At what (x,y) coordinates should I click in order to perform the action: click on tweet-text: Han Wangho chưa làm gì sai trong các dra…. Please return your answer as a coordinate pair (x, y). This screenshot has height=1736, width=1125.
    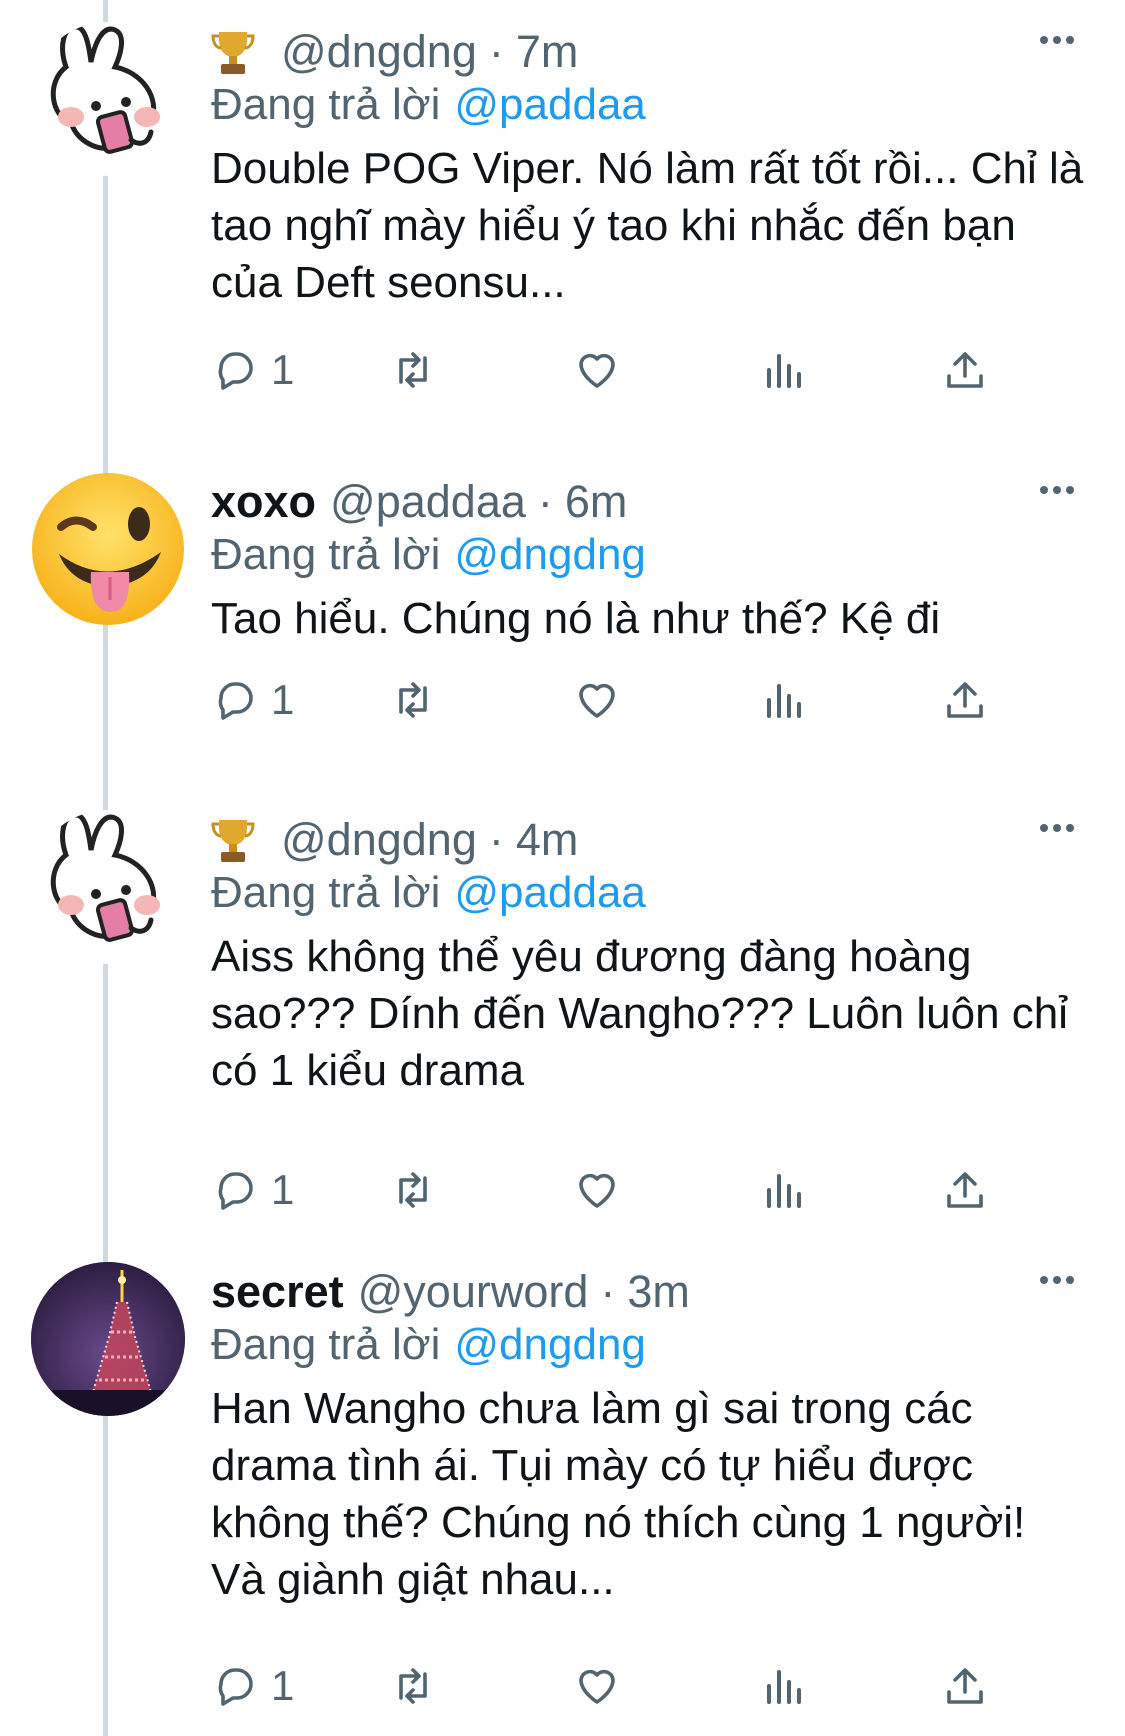
    Looking at the image, I should click on (618, 1494).